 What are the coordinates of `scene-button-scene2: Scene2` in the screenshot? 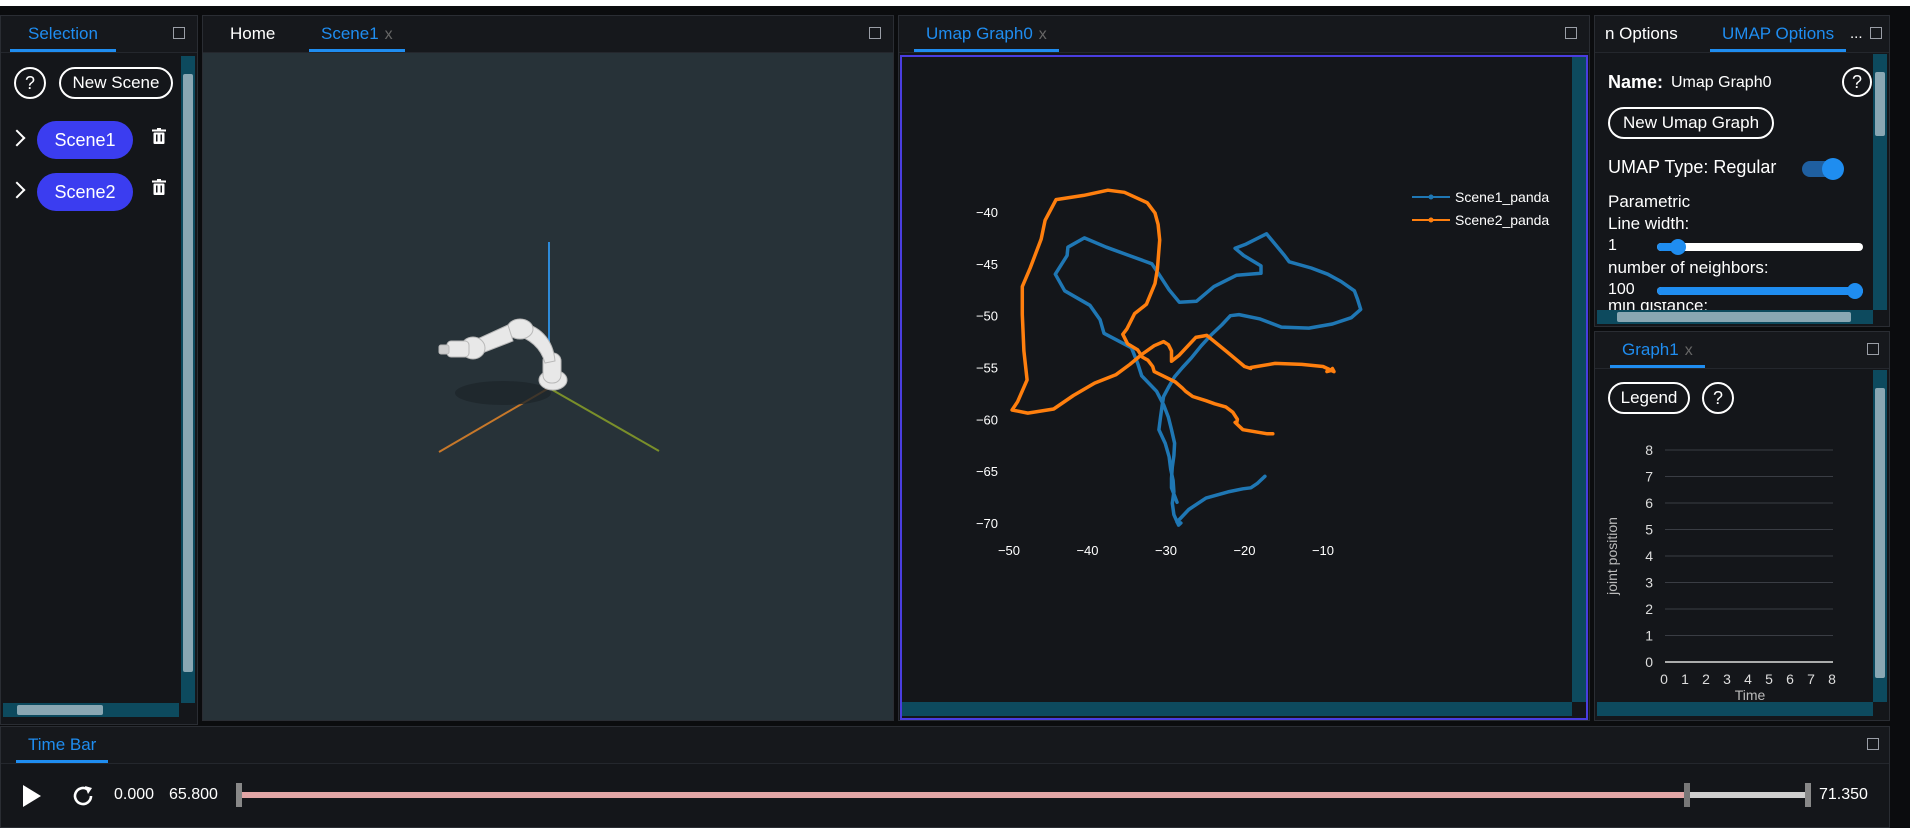 It's located at (85, 192).